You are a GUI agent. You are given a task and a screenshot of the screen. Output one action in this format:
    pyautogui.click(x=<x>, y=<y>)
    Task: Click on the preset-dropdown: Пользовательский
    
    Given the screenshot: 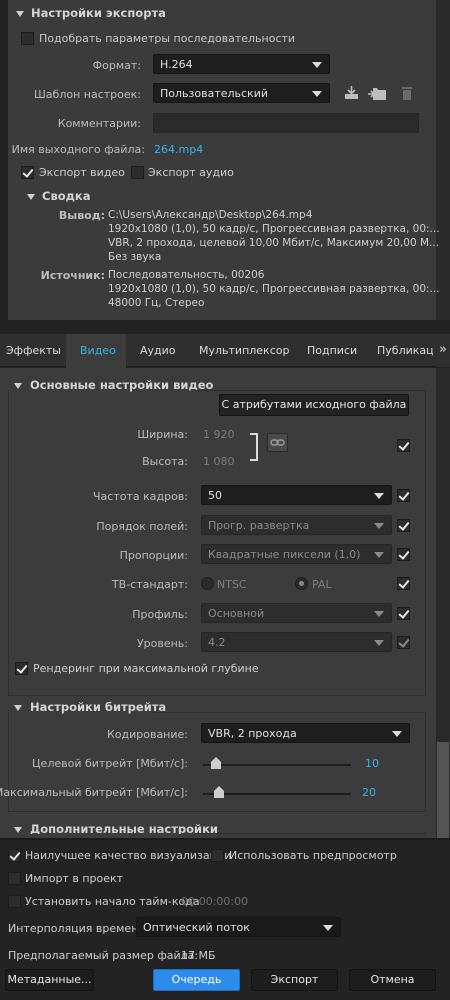 What is the action you would take?
    pyautogui.click(x=241, y=93)
    